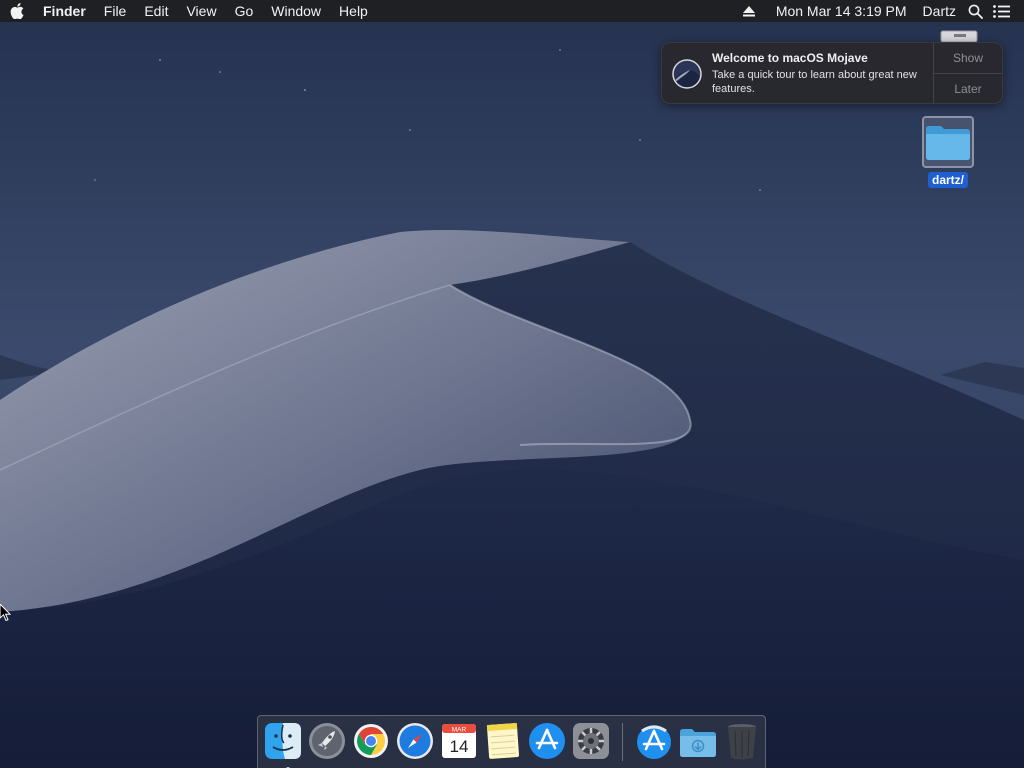 The image size is (1024, 768). I want to click on calendar-day: 14, so click(459, 746).